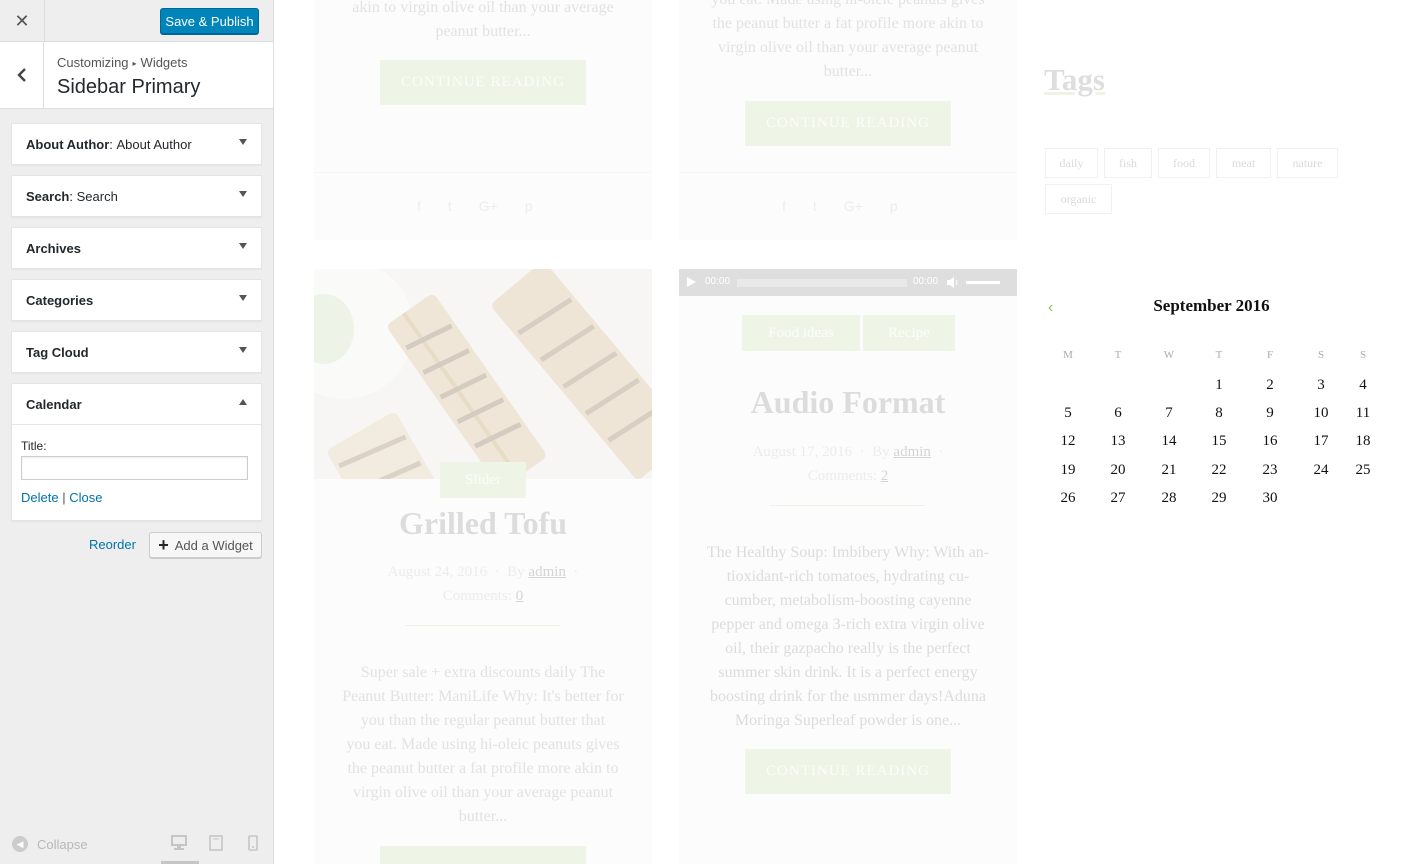 This screenshot has height=864, width=1419. I want to click on calendar-day: 20, so click(1118, 470).